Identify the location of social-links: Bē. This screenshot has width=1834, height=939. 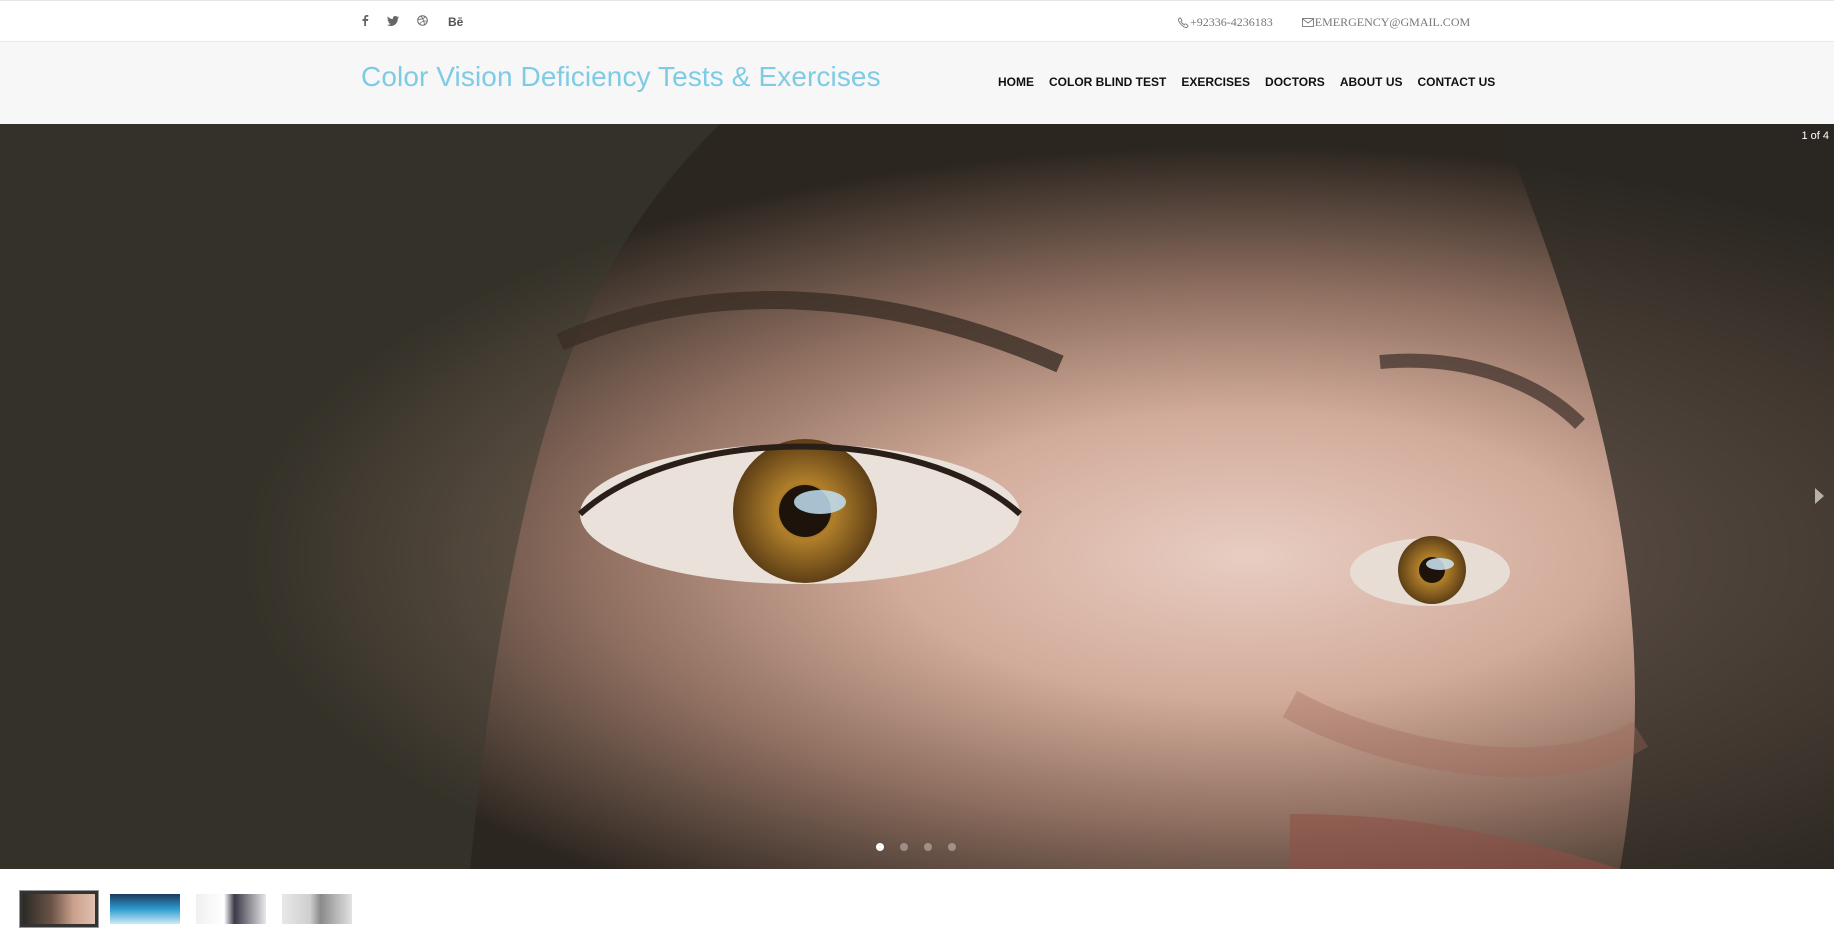
(421, 22).